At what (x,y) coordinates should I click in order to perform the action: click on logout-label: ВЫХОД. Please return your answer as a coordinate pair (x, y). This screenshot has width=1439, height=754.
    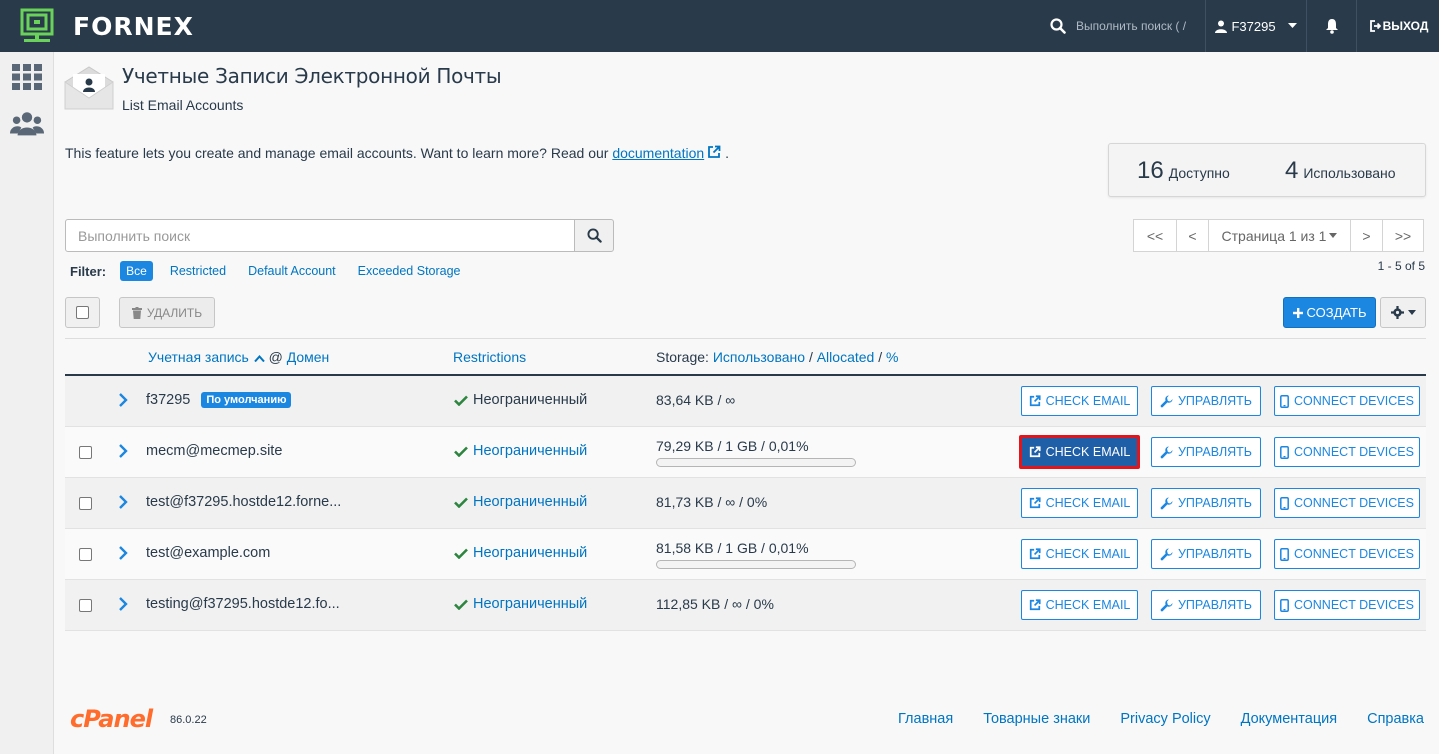
    Looking at the image, I should click on (1405, 26).